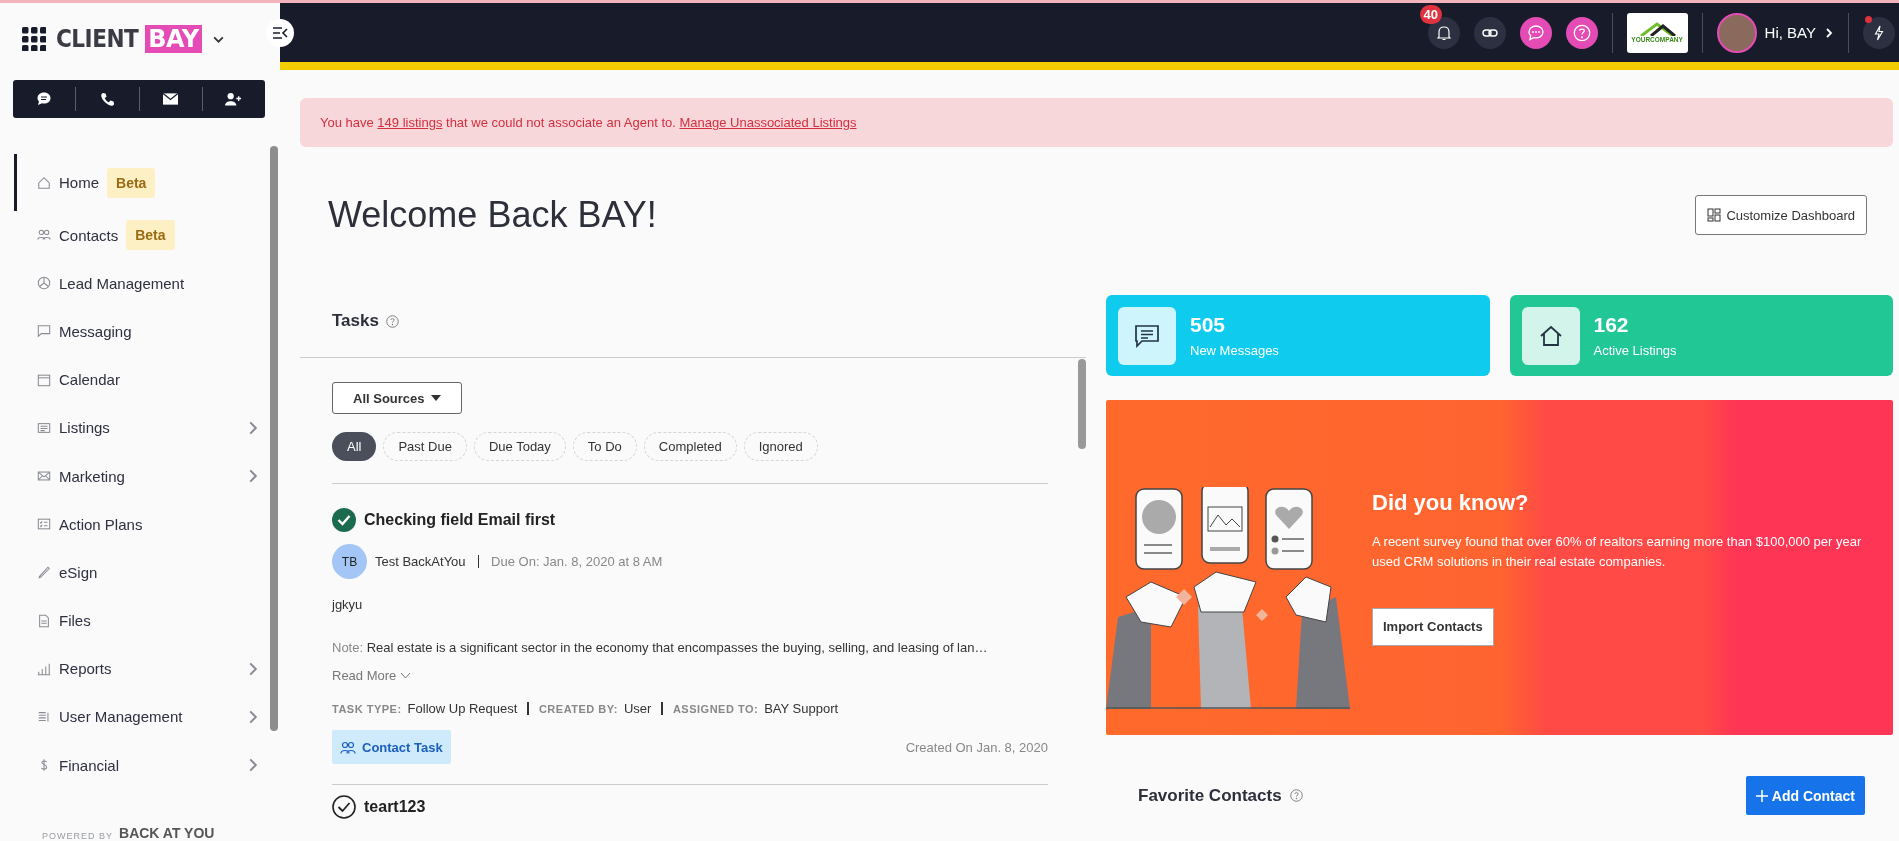 This screenshot has height=841, width=1899. I want to click on read-more-link: Read More, so click(372, 675).